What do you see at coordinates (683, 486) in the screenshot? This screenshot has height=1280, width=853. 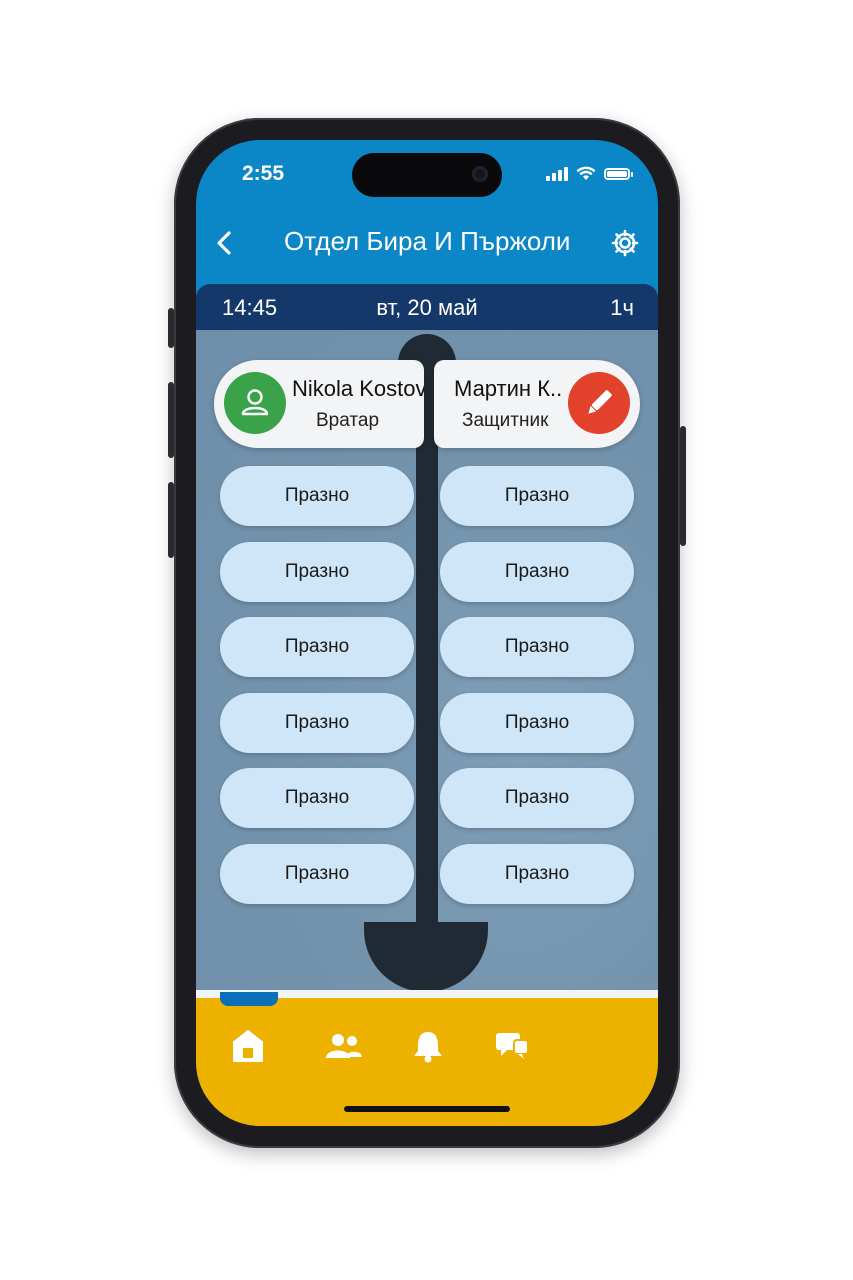 I see `power-button` at bounding box center [683, 486].